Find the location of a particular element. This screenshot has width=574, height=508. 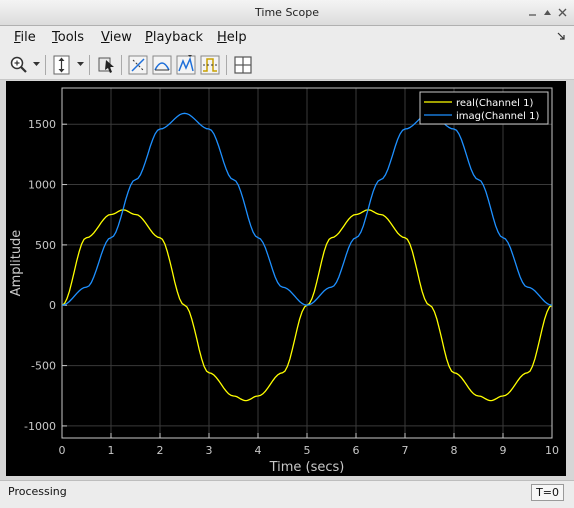

y-tick-label: 1000 is located at coordinates (42, 185).